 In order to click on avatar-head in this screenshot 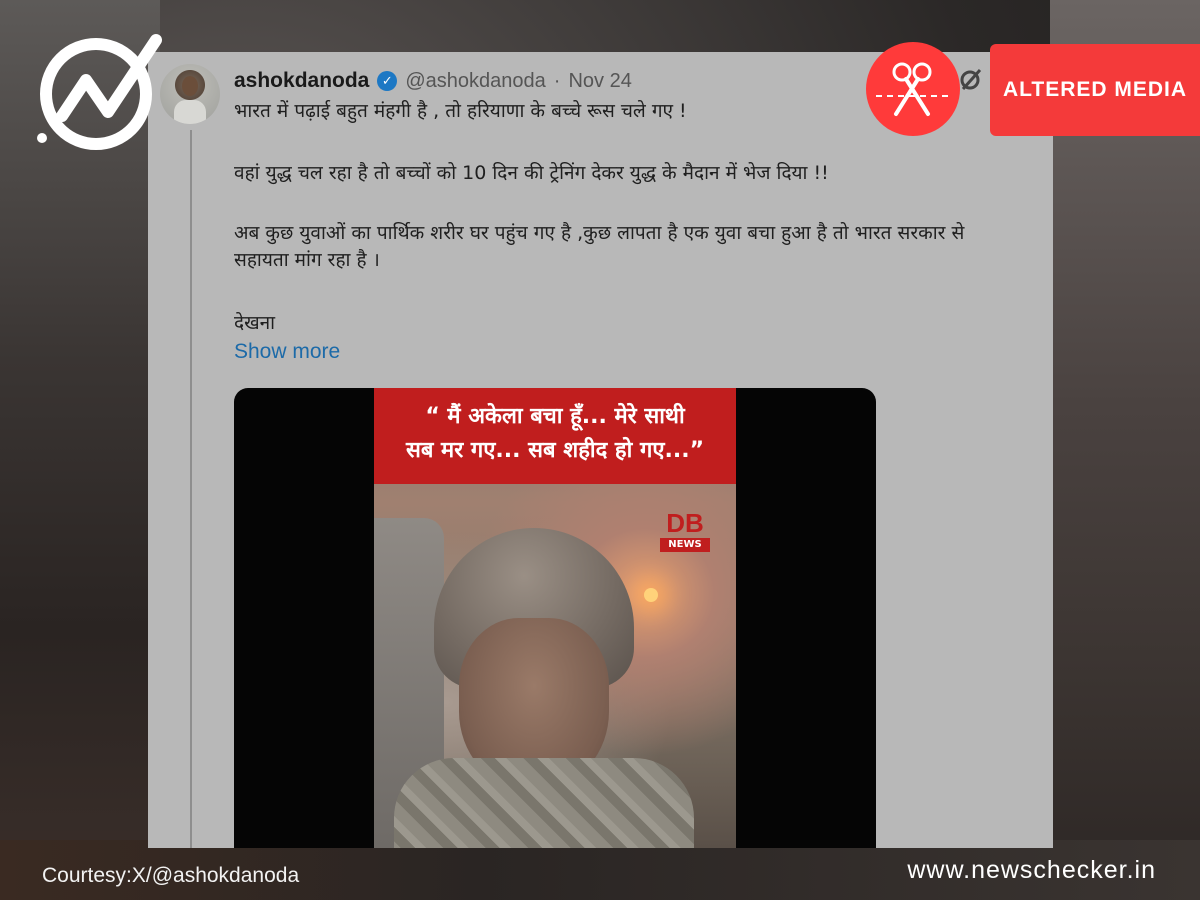, I will do `click(190, 86)`.